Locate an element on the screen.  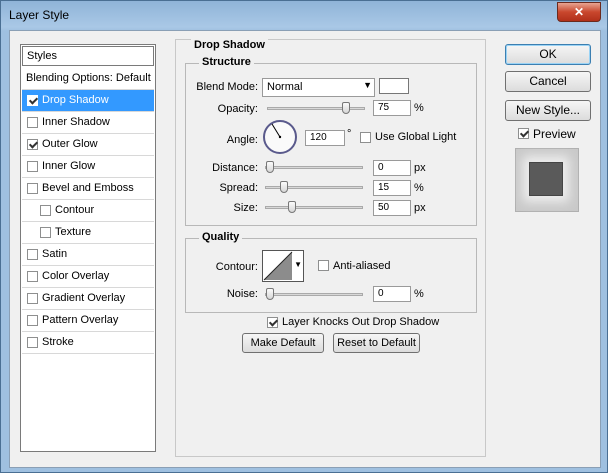
style-item-gradient-overlay: Gradient Overlay is located at coordinates (88, 299).